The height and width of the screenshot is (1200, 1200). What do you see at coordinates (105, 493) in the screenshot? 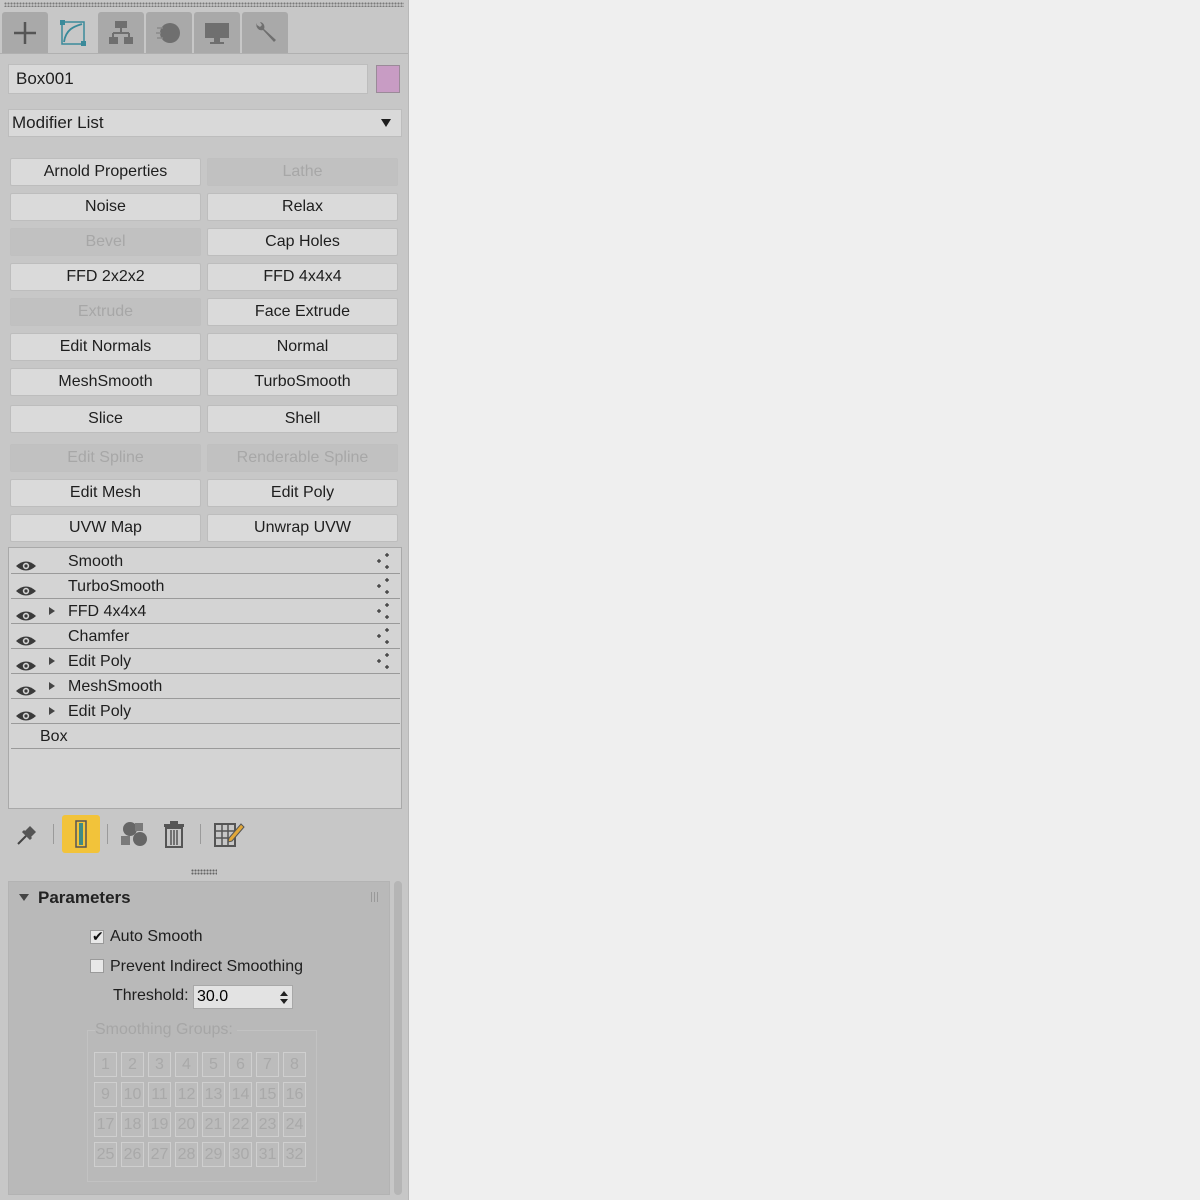
I see `modifier-button-edit-mesh: Edit Mesh` at bounding box center [105, 493].